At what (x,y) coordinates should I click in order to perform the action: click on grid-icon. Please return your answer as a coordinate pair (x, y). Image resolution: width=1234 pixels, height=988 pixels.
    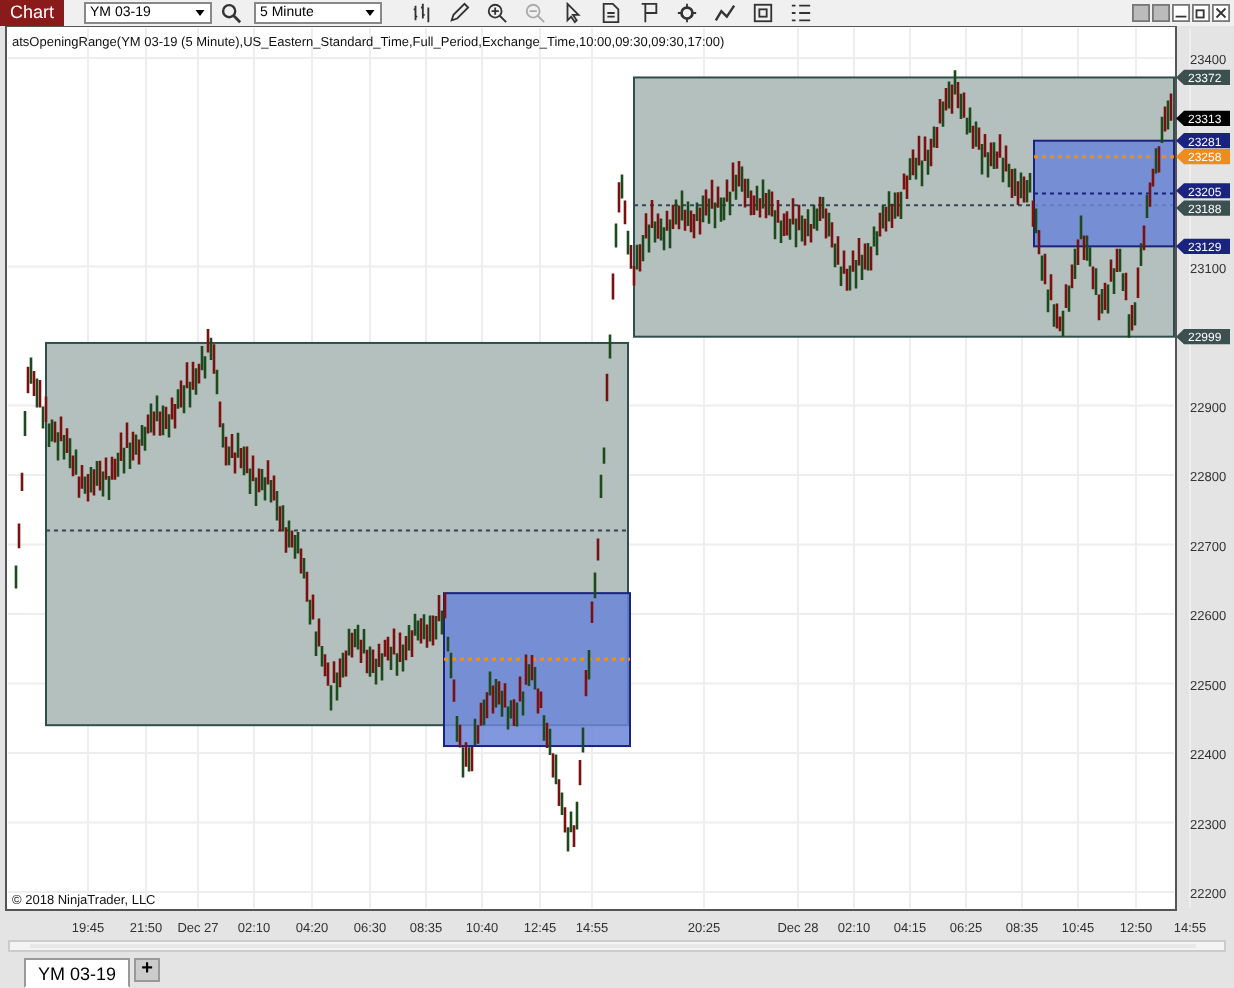
    Looking at the image, I should click on (763, 13).